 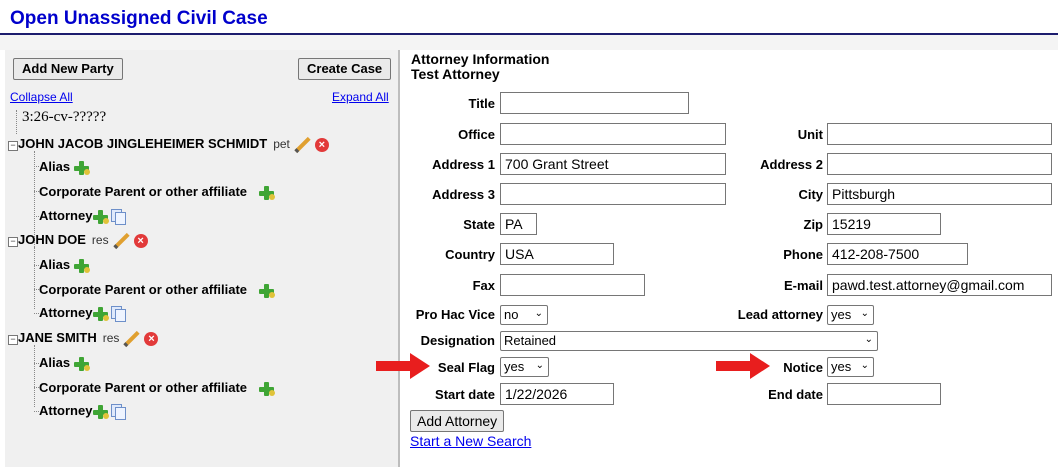 What do you see at coordinates (810, 134) in the screenshot?
I see `unit-label: Unit` at bounding box center [810, 134].